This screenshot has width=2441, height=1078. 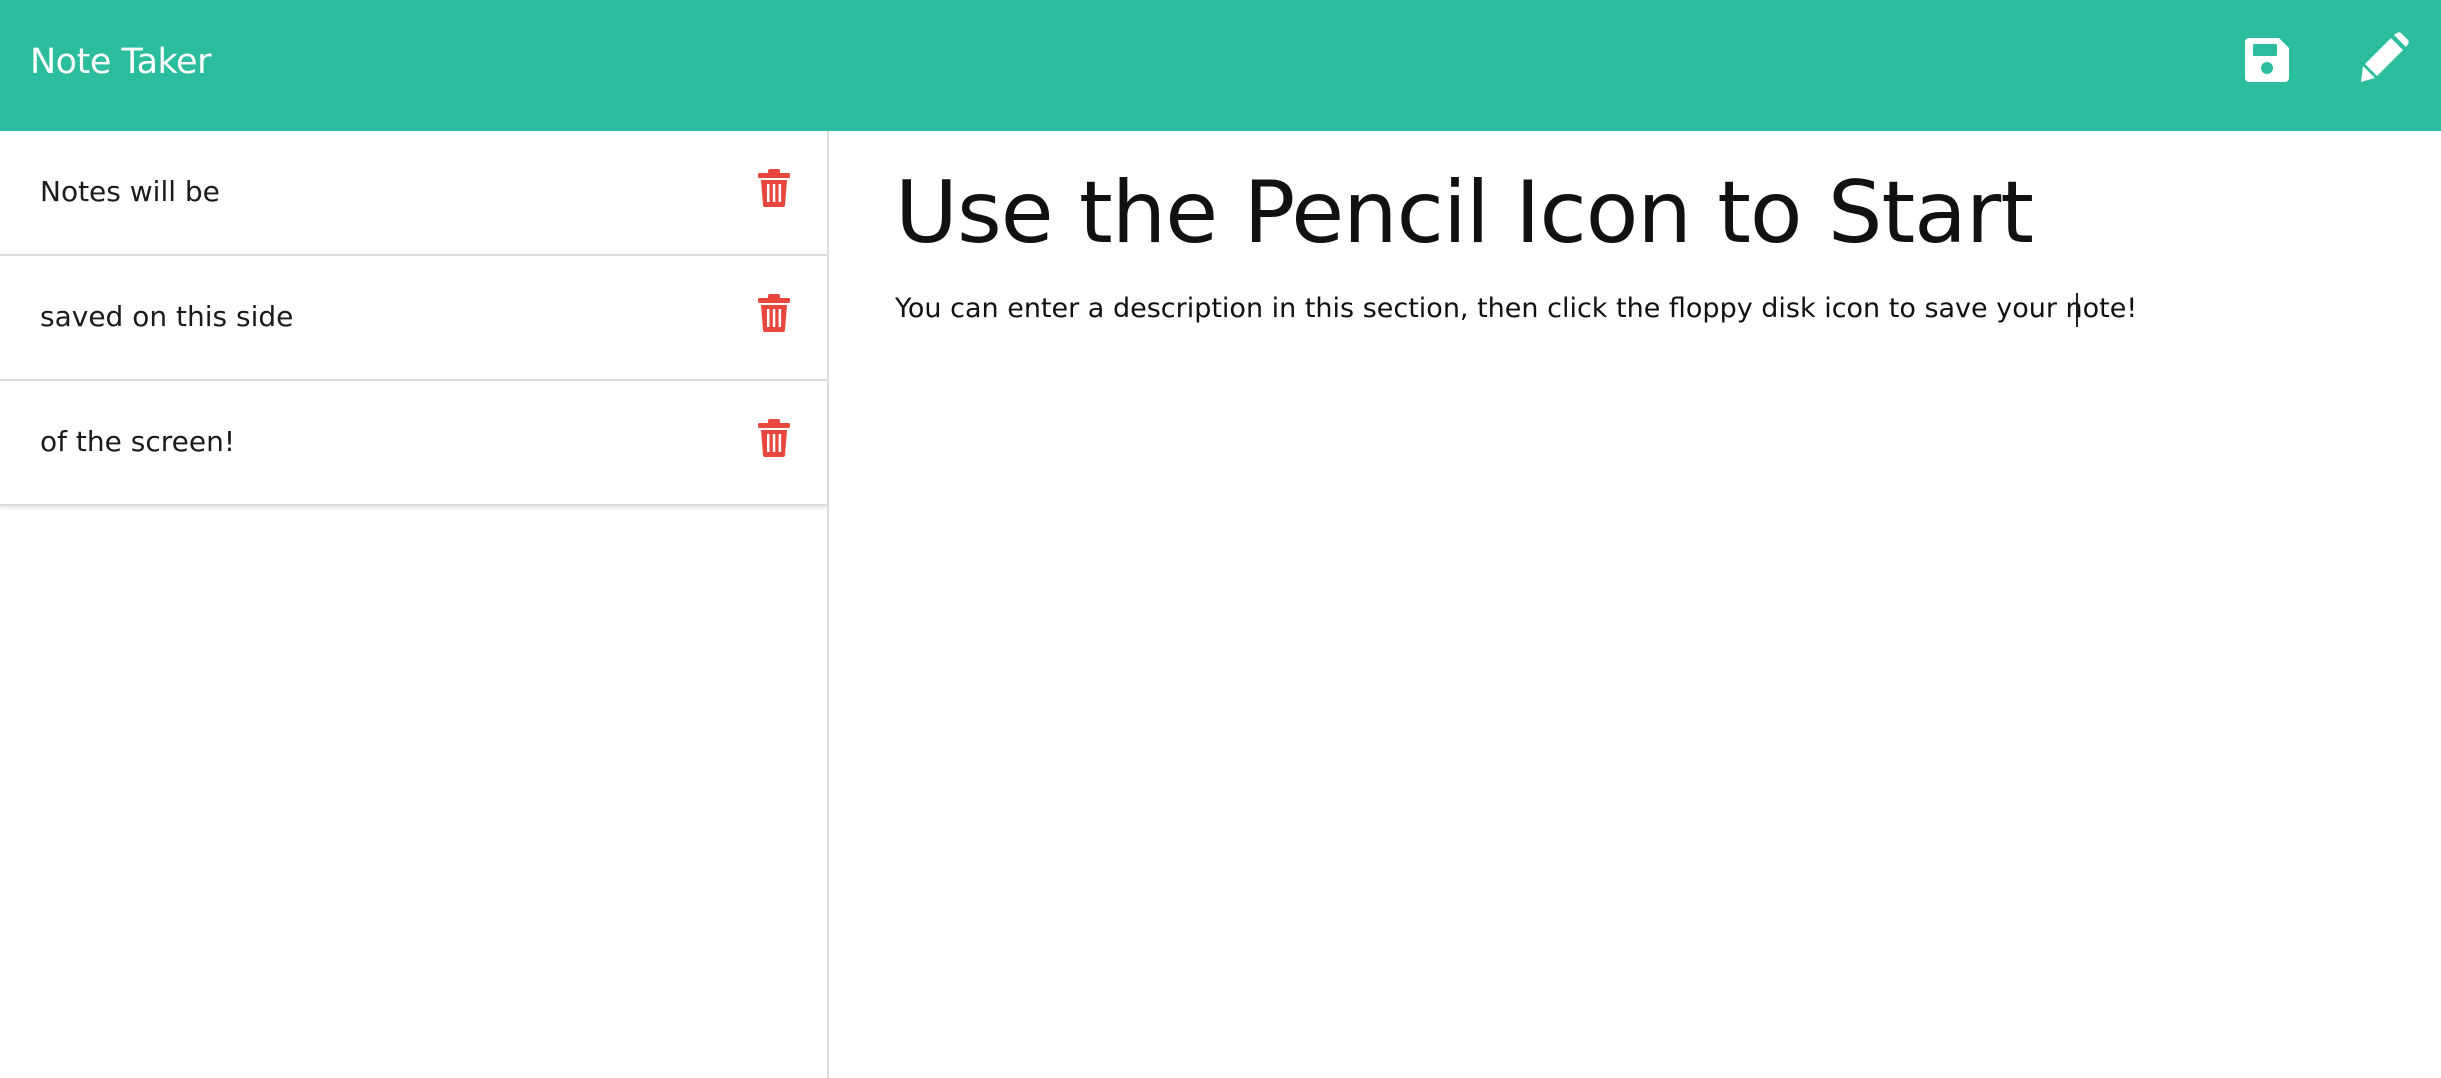 What do you see at coordinates (413, 443) in the screenshot?
I see `note-list-item: of the screen!` at bounding box center [413, 443].